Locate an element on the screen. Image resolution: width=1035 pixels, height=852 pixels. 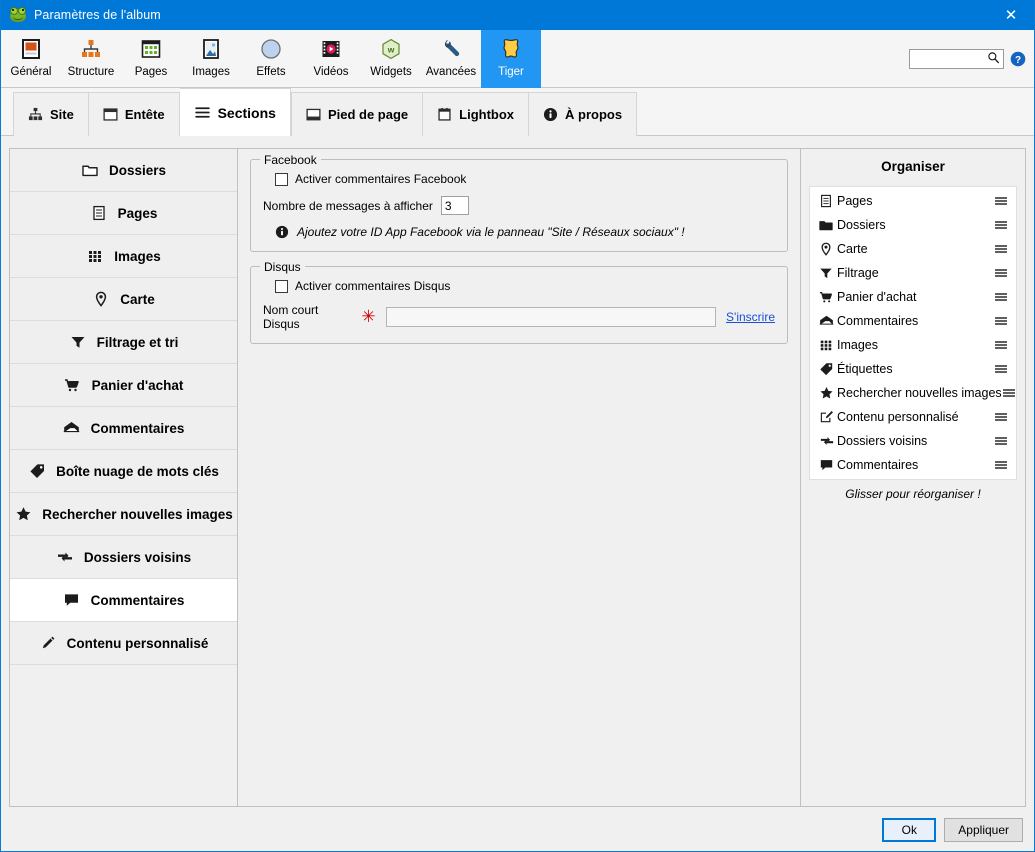
organiser-item-label: Dossiers is located at coordinates (861, 225).